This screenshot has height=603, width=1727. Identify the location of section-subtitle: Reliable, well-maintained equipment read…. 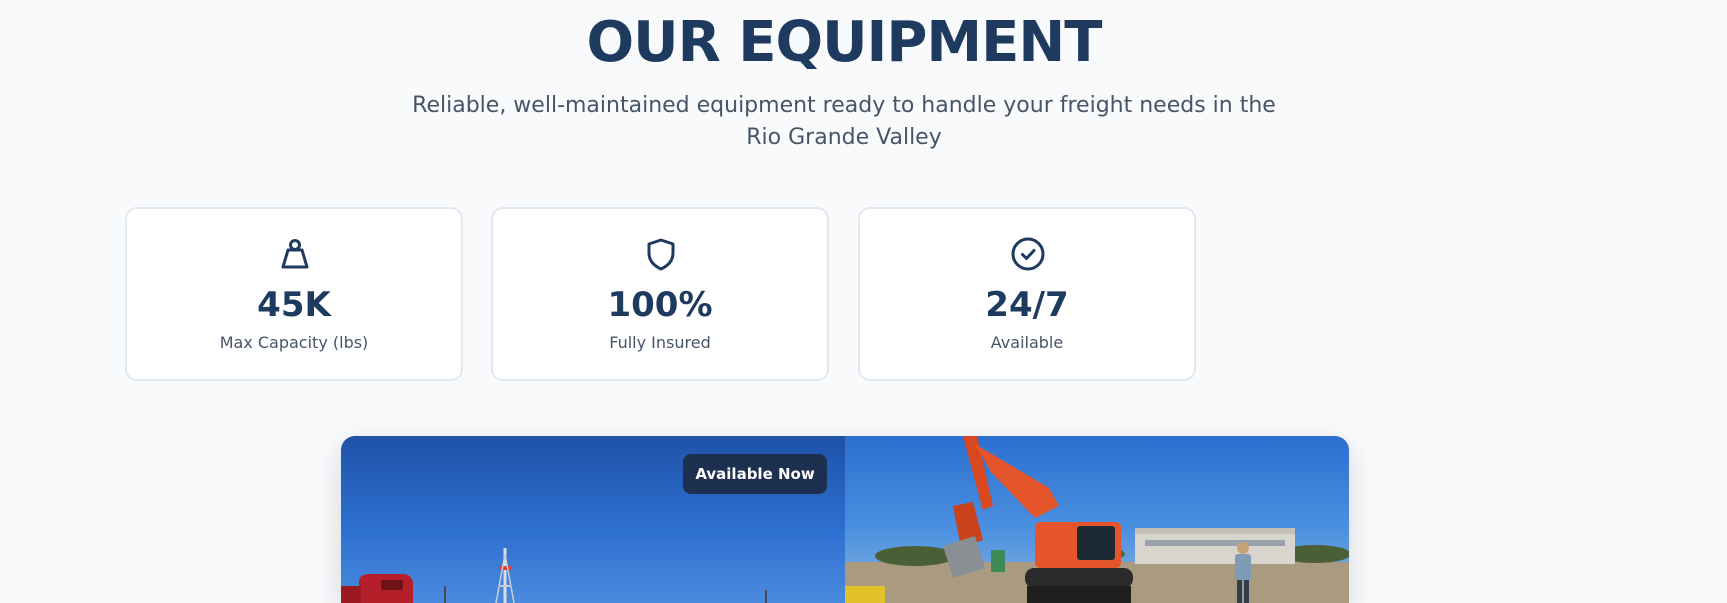
(844, 121).